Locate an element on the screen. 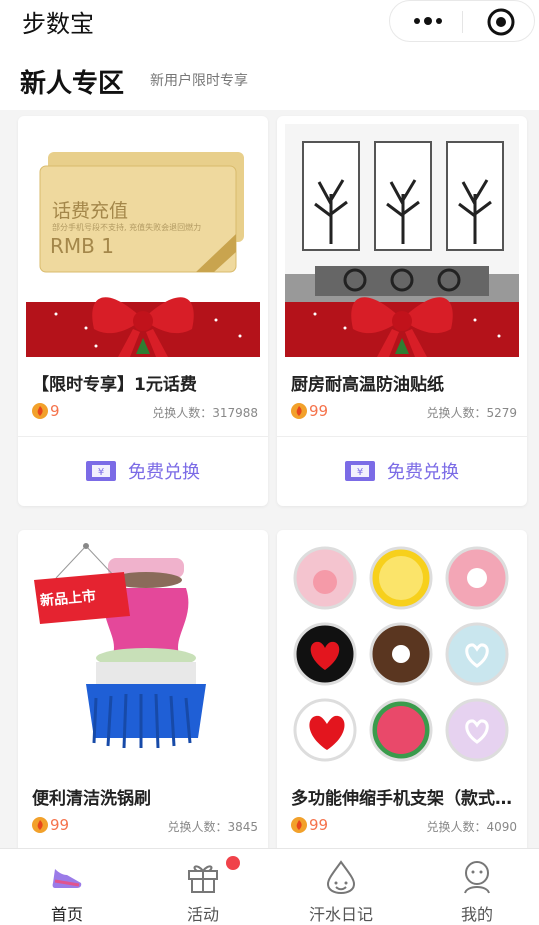 The height and width of the screenshot is (925, 539). shoe-icon is located at coordinates (67, 878).